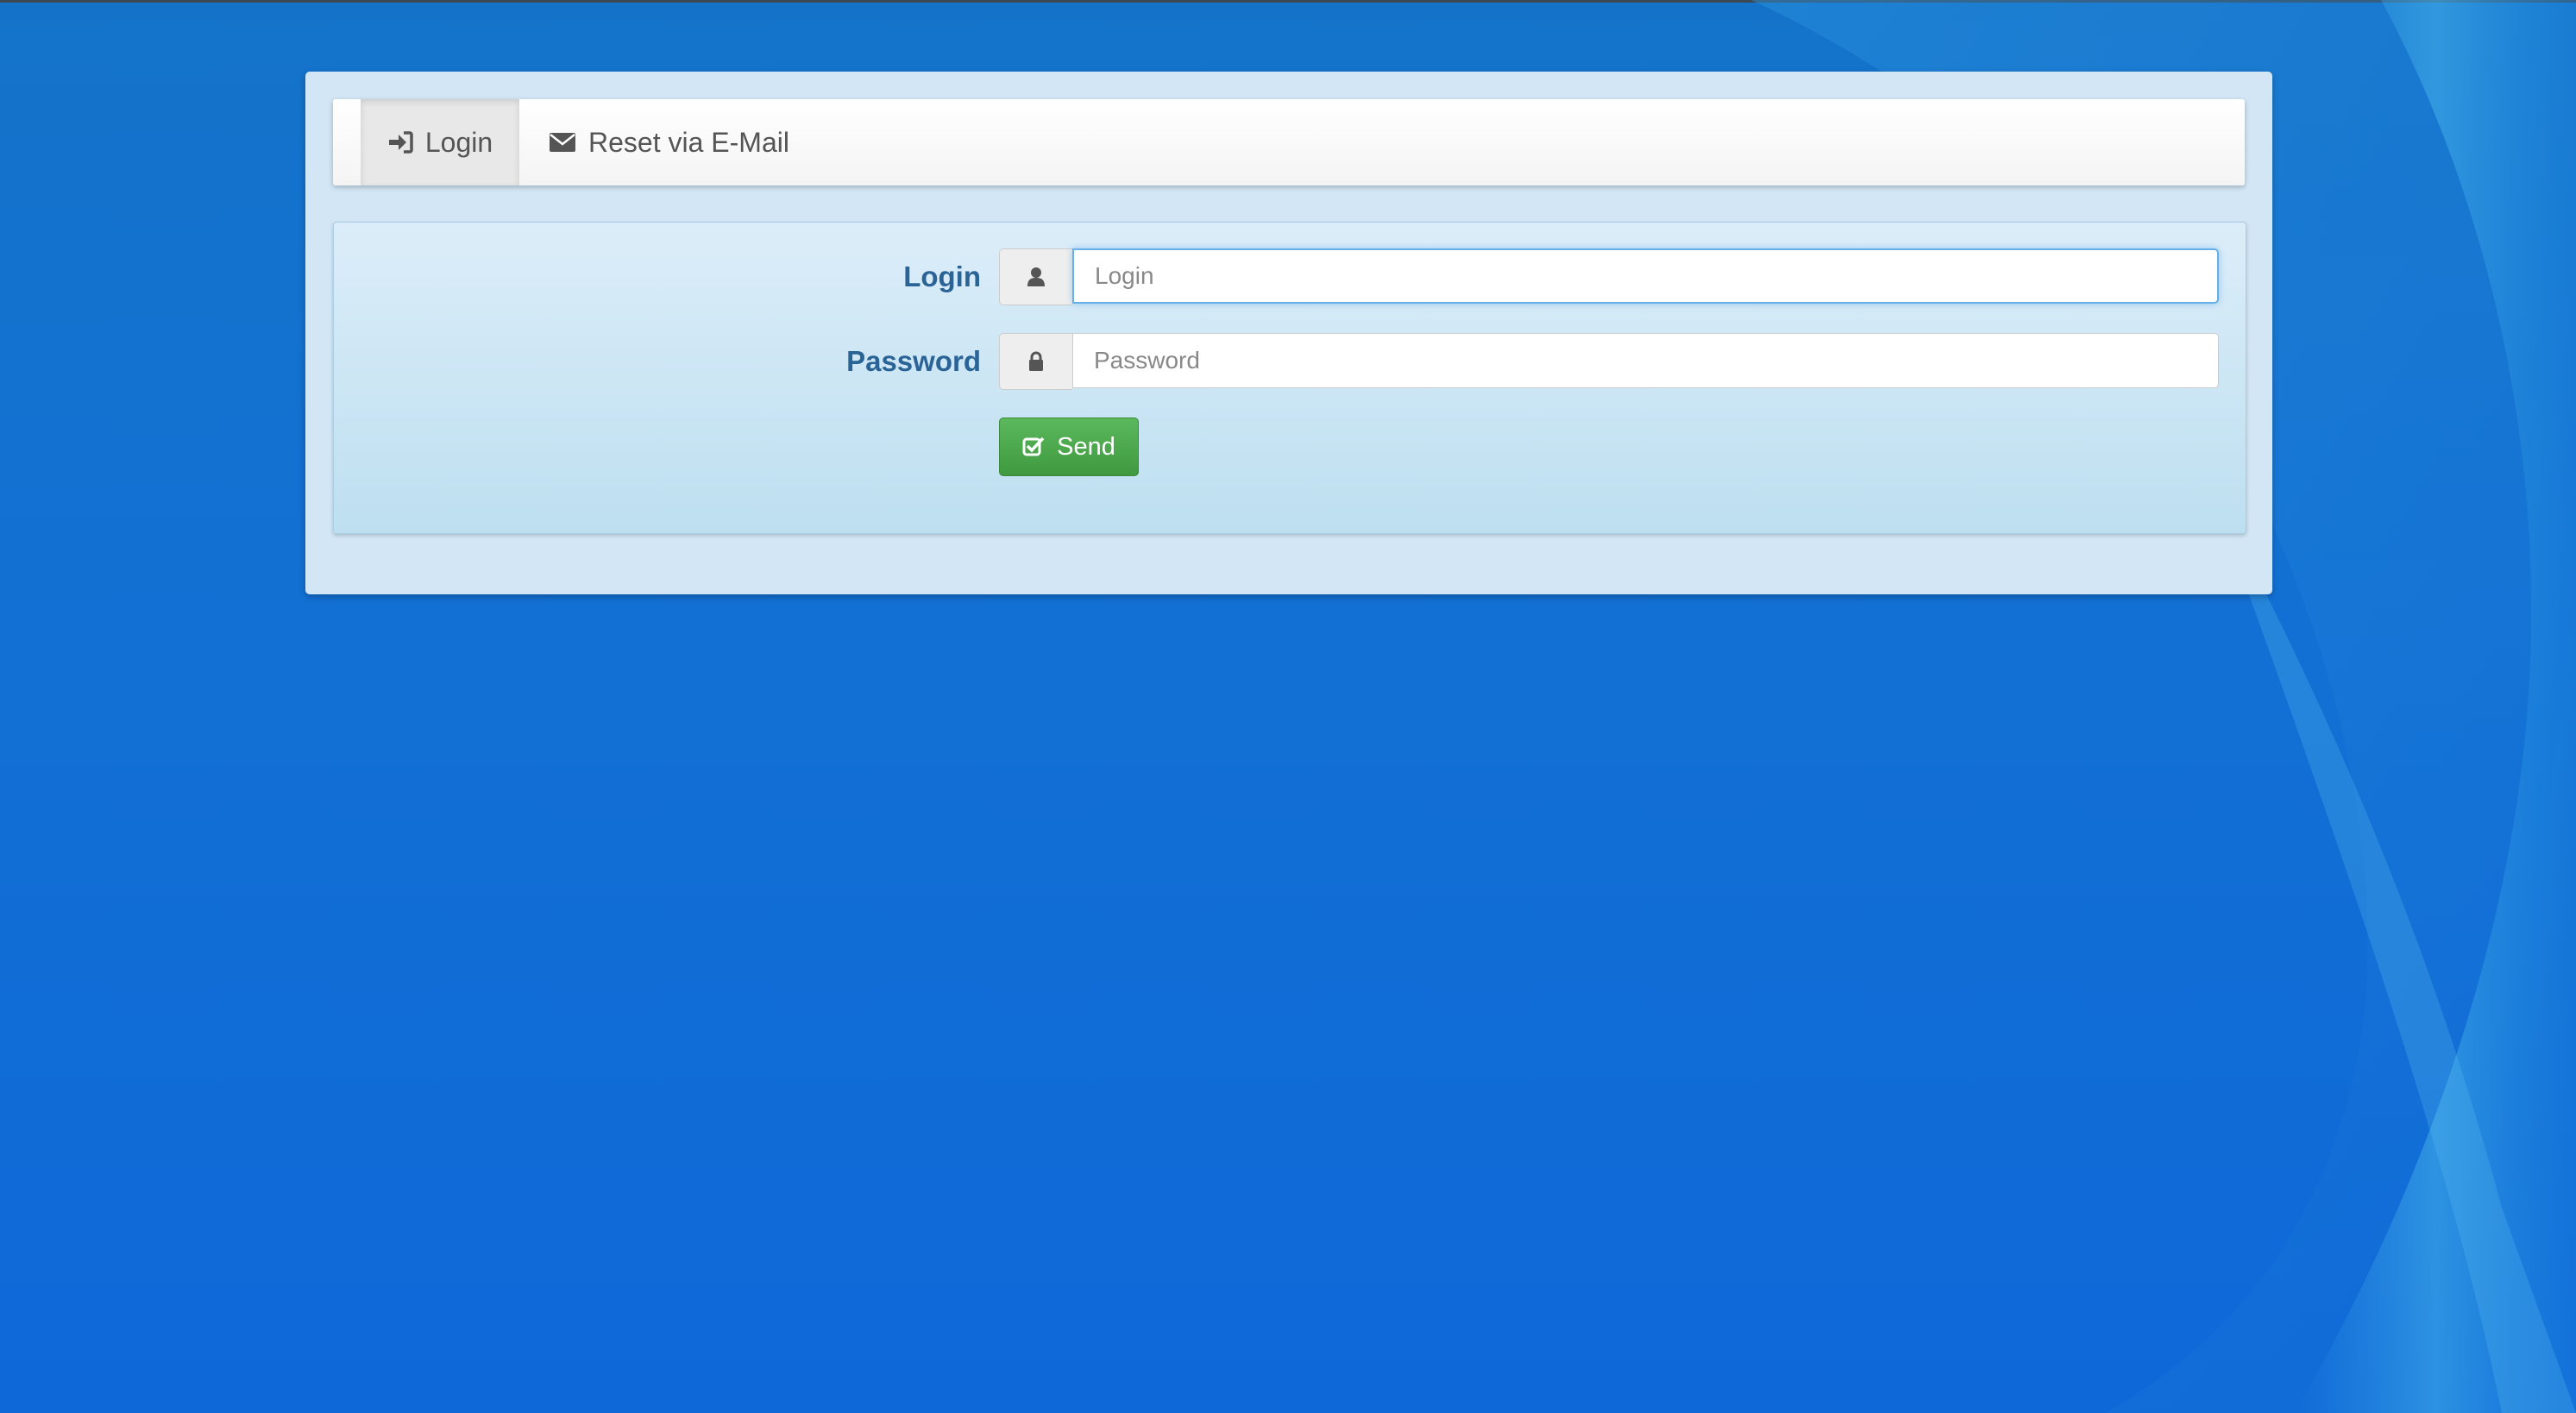  I want to click on tab-login-label: Login, so click(459, 142).